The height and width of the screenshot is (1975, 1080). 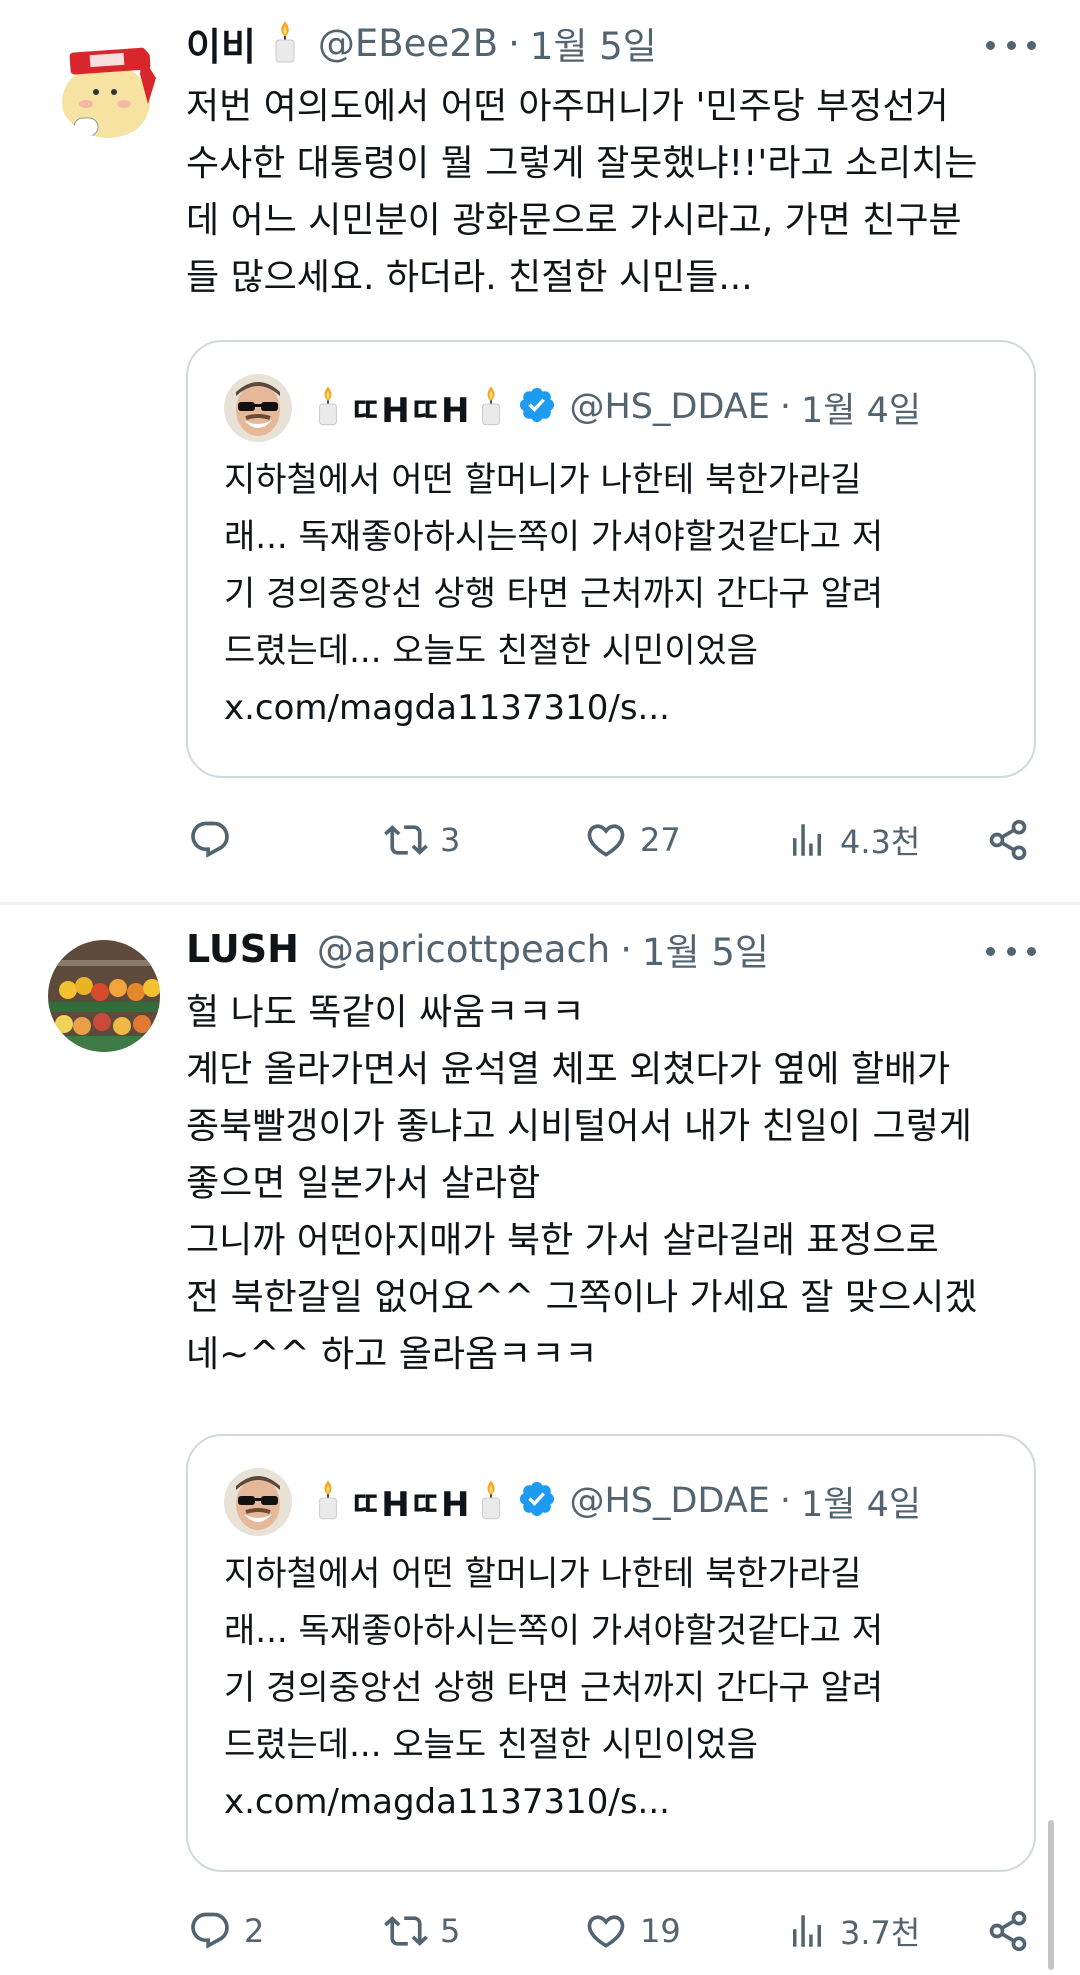 I want to click on reply-button: 2, so click(x=226, y=1931).